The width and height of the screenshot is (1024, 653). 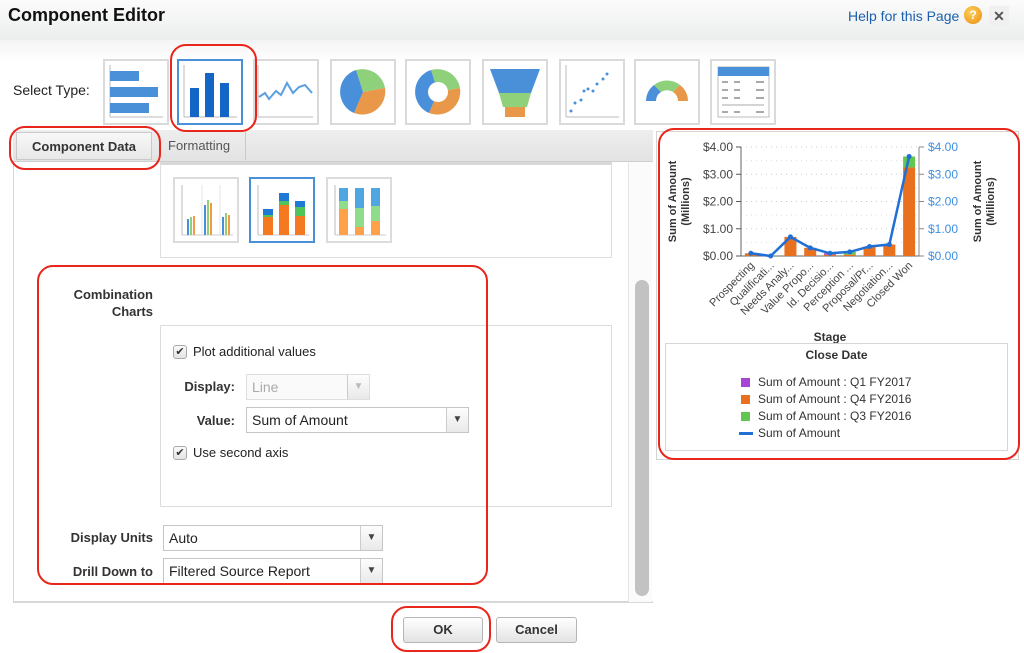 I want to click on bar-segment, so click(x=849, y=255).